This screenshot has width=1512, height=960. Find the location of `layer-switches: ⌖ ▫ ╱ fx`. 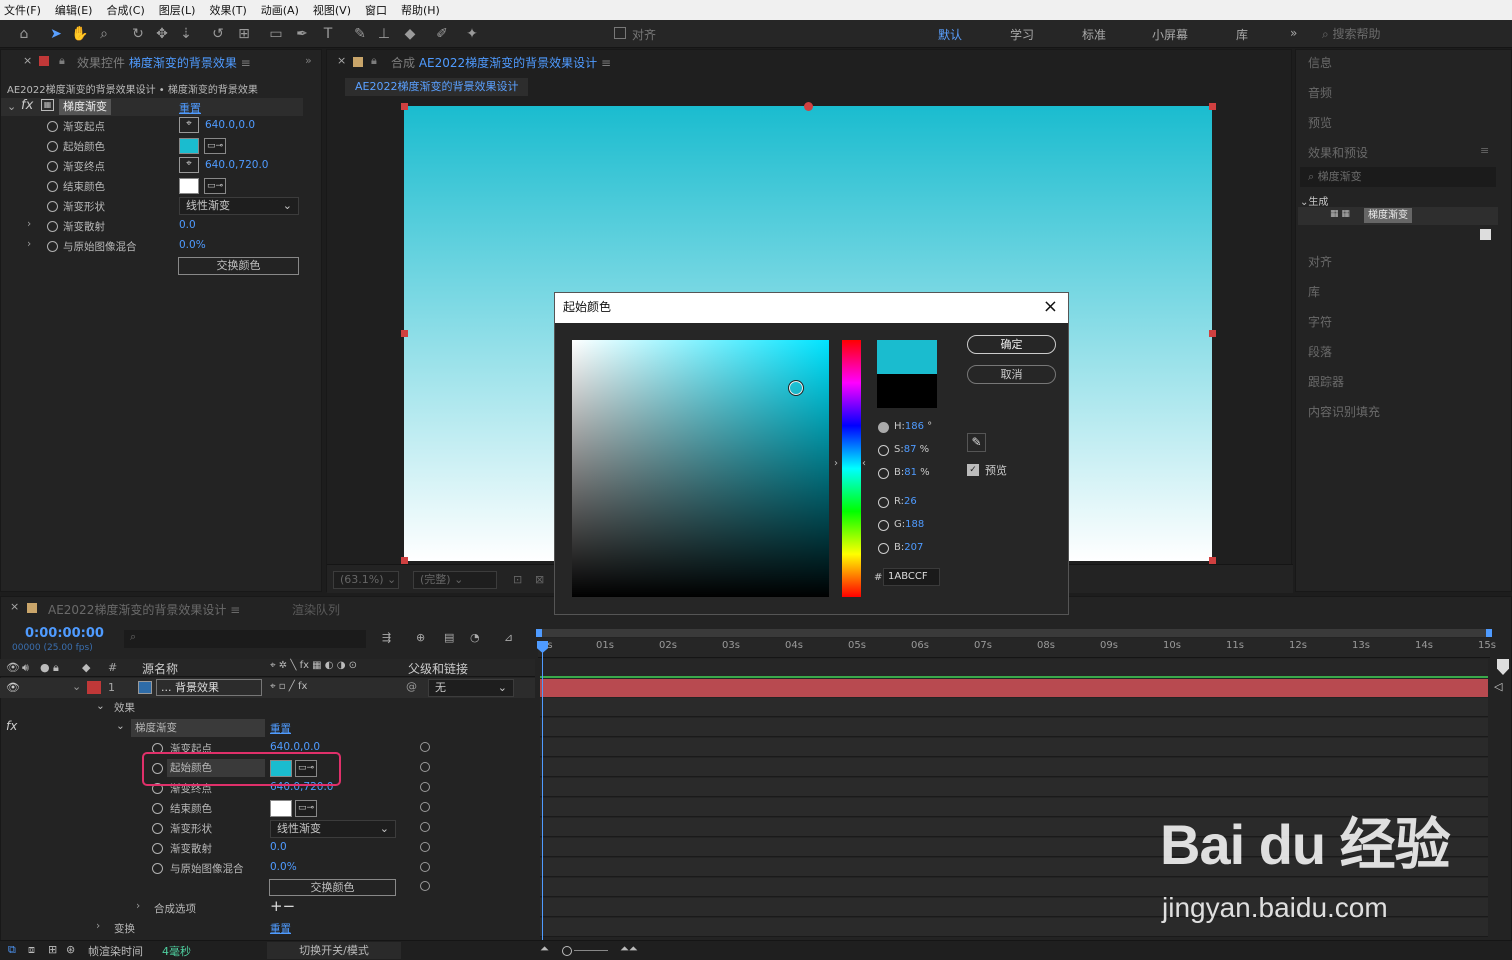

layer-switches: ⌖ ▫ ╱ fx is located at coordinates (288, 686).